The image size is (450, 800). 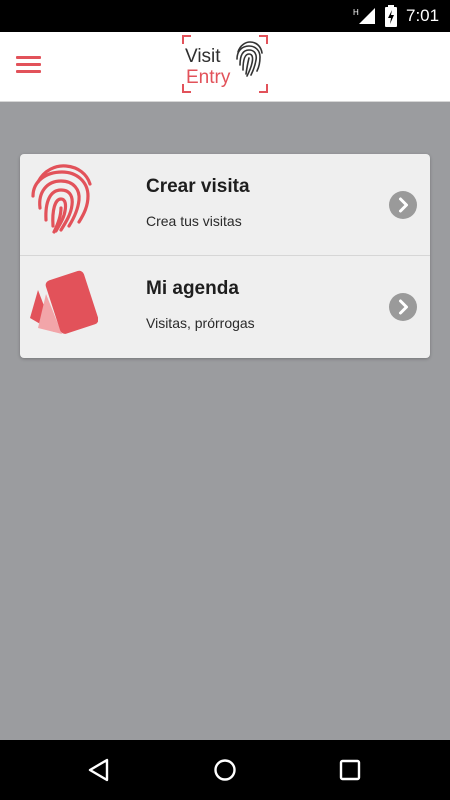 I want to click on back-triangle-icon, so click(x=99, y=770).